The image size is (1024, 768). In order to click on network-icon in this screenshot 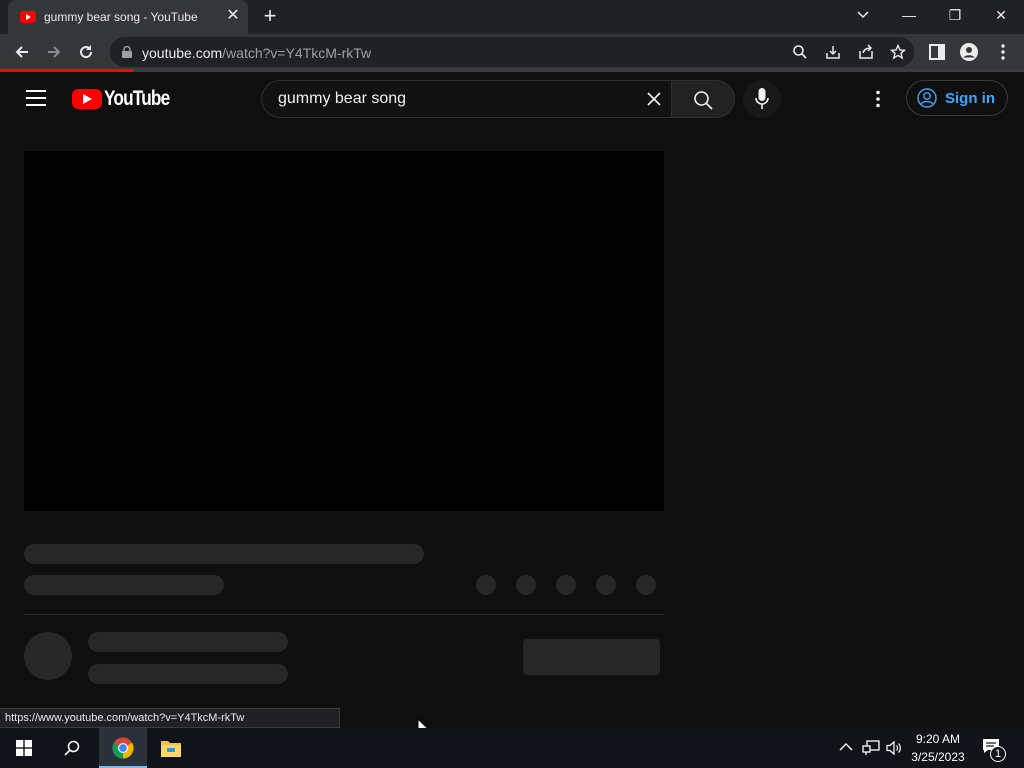, I will do `click(871, 748)`.